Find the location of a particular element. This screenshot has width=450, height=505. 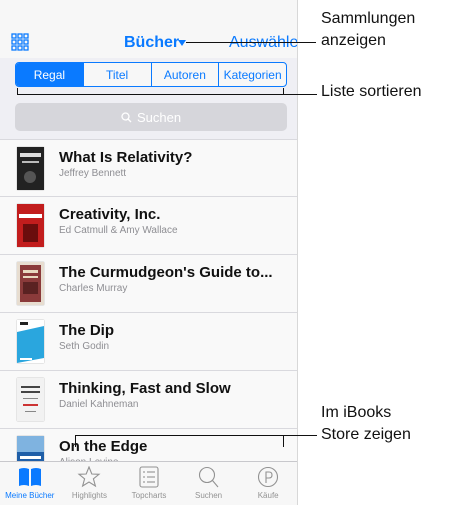

callout-line-store-left-tick is located at coordinates (75, 441).